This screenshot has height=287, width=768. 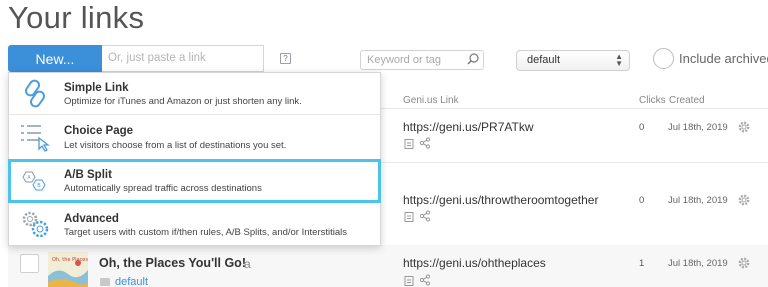 What do you see at coordinates (652, 100) in the screenshot?
I see `column-header-clicks: Clicks` at bounding box center [652, 100].